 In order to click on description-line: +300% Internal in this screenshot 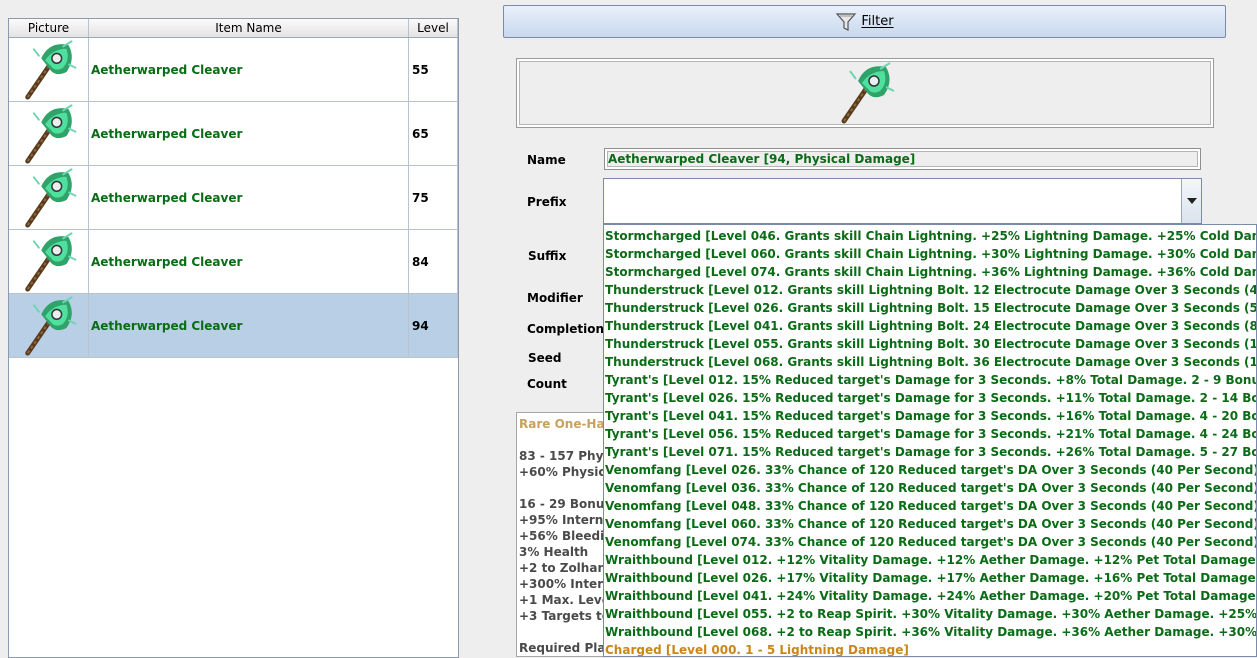, I will do `click(567, 584)`.